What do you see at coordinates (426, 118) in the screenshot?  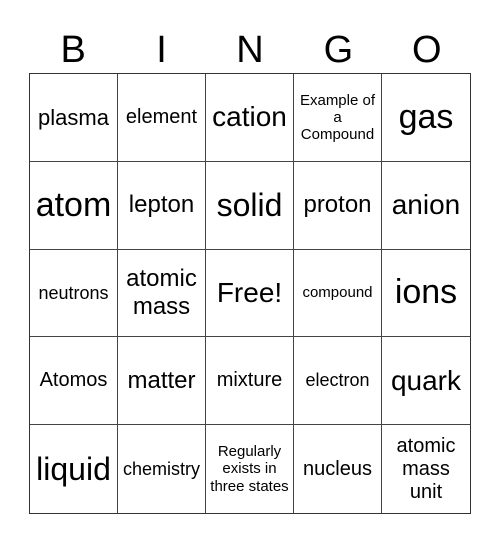 I see `bingo-cell: gas` at bounding box center [426, 118].